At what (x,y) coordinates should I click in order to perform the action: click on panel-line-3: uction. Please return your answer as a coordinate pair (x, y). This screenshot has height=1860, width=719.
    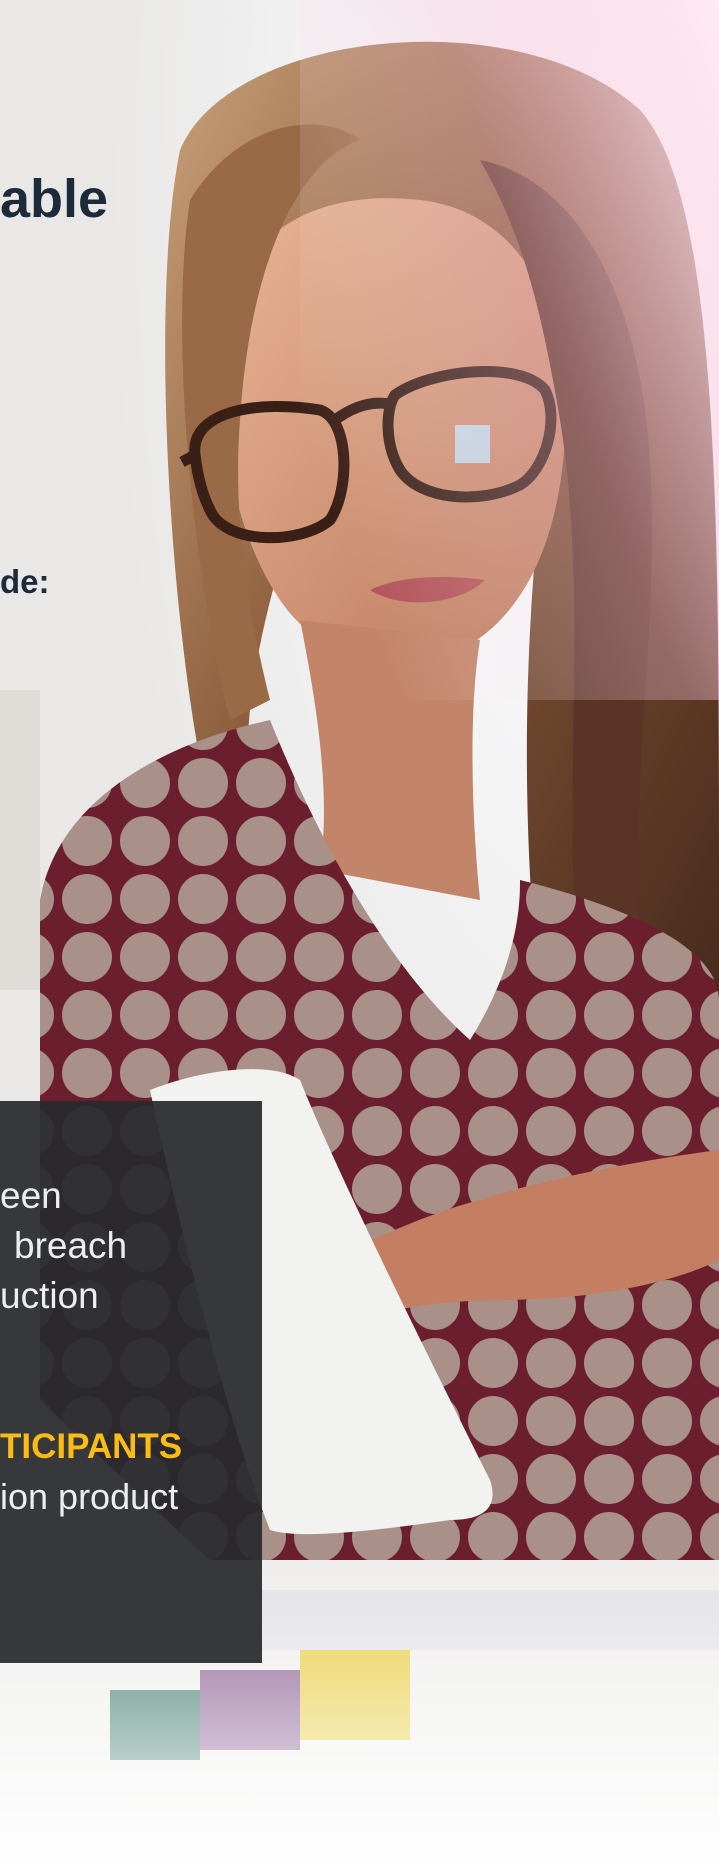
    Looking at the image, I should click on (49, 1295).